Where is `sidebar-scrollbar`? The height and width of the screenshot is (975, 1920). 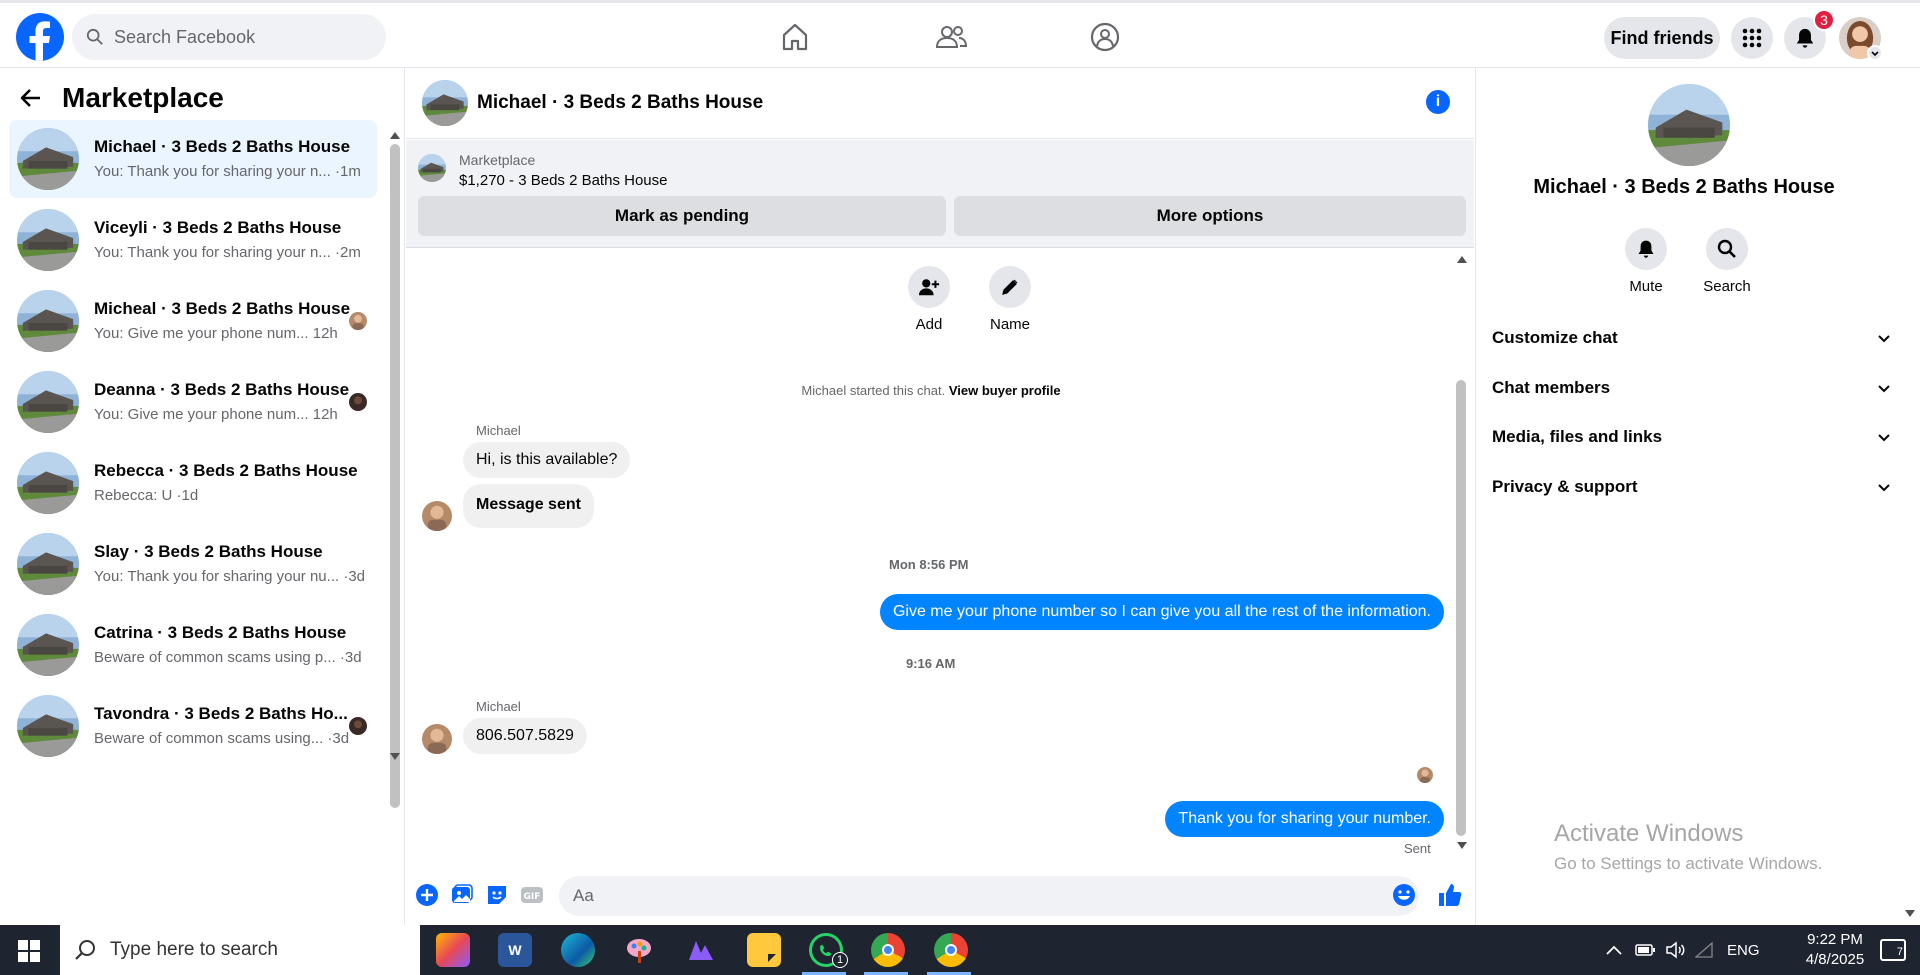
sidebar-scrollbar is located at coordinates (395, 476).